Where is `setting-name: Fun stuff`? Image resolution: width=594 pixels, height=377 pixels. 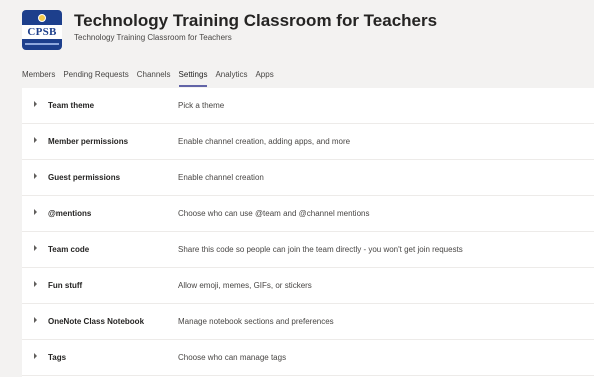 setting-name: Fun stuff is located at coordinates (65, 285).